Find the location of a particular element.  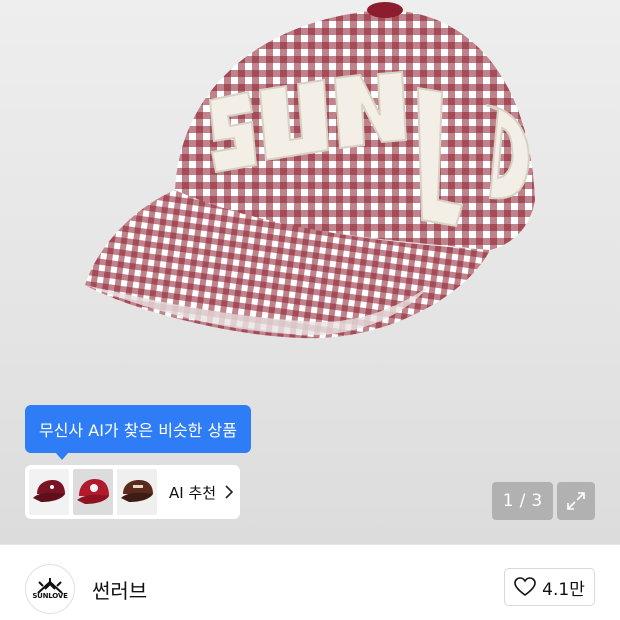

ai-recommend-link: AI 추천 is located at coordinates (201, 492).